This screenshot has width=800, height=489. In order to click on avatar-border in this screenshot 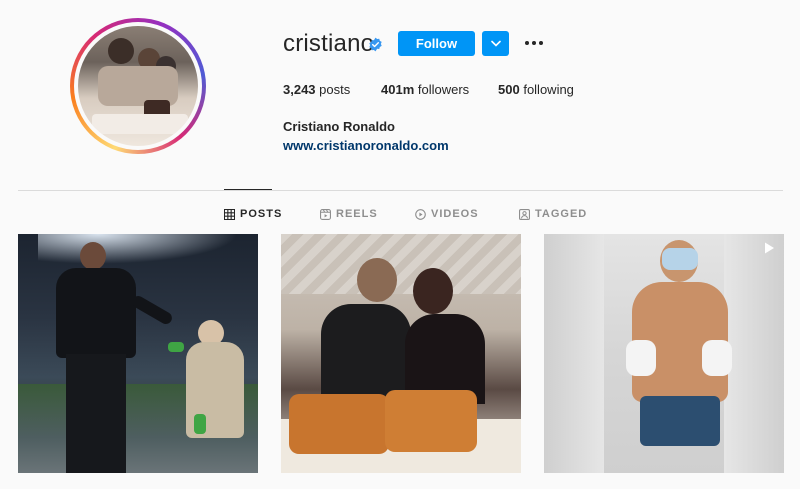, I will do `click(138, 86)`.